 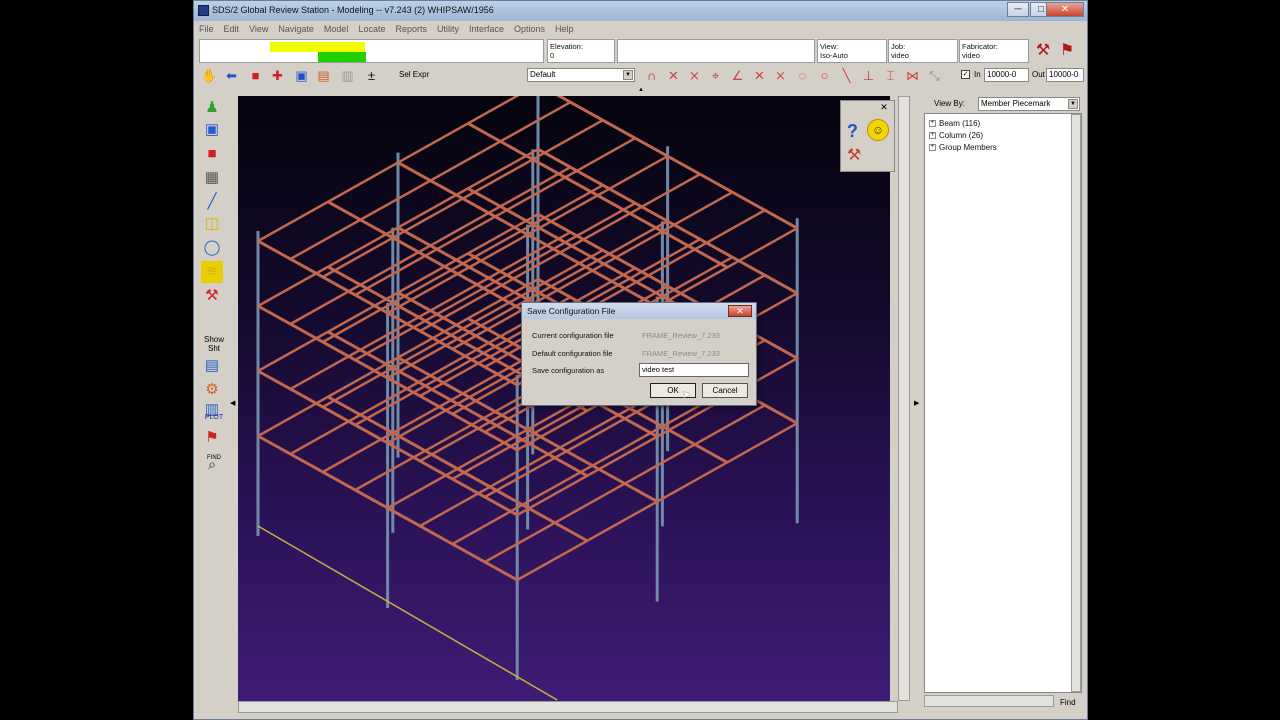 What do you see at coordinates (846, 76) in the screenshot?
I see `line-snap-icon: ╲` at bounding box center [846, 76].